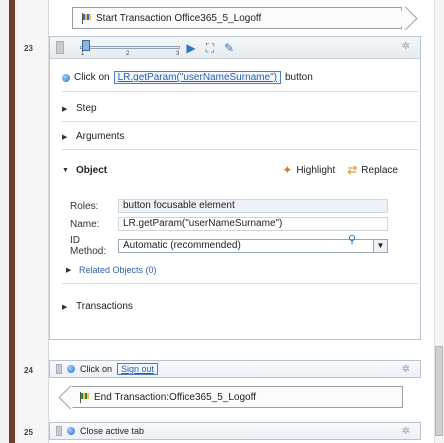  I want to click on chevron-down-icon: ▼, so click(380, 246).